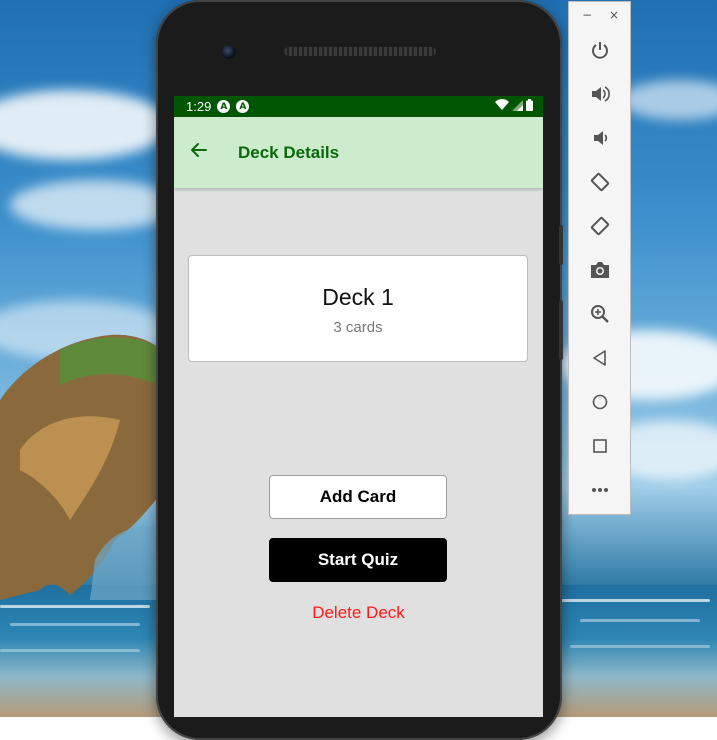 The width and height of the screenshot is (717, 740). I want to click on home-icon, so click(600, 402).